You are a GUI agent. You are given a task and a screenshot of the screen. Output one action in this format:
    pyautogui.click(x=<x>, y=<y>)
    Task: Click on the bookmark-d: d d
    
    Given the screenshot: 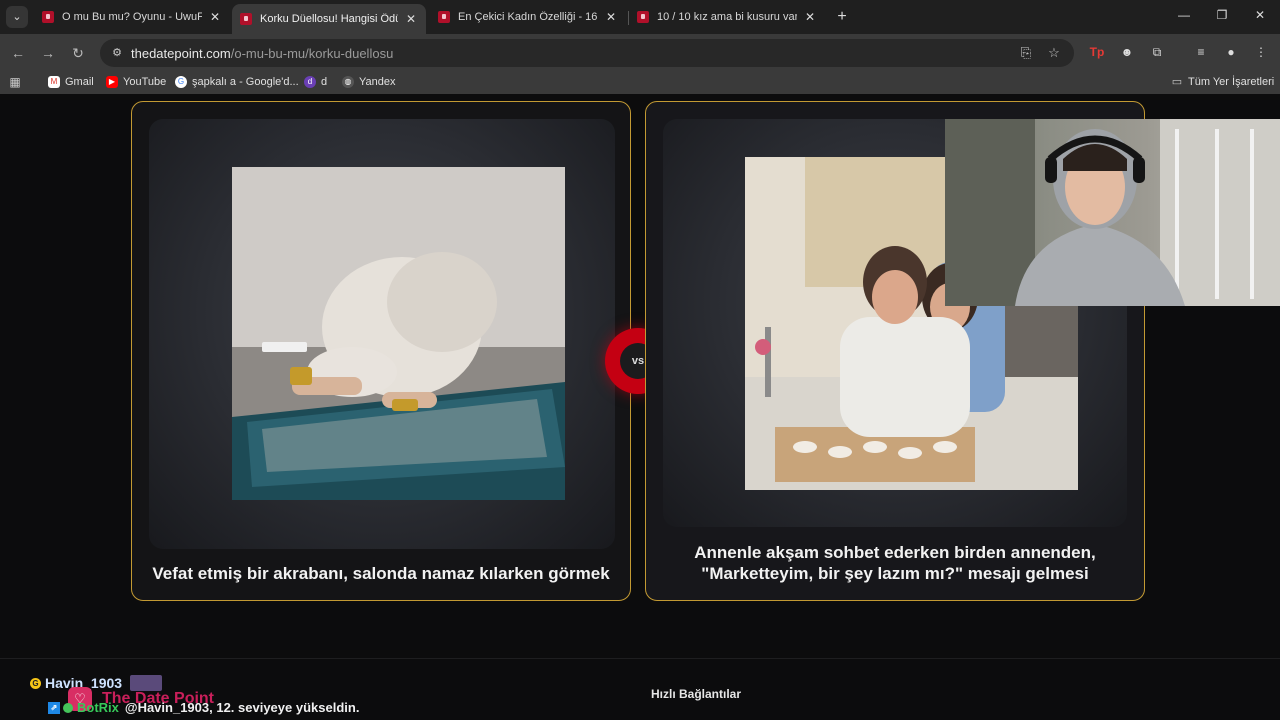 What is the action you would take?
    pyautogui.click(x=315, y=82)
    